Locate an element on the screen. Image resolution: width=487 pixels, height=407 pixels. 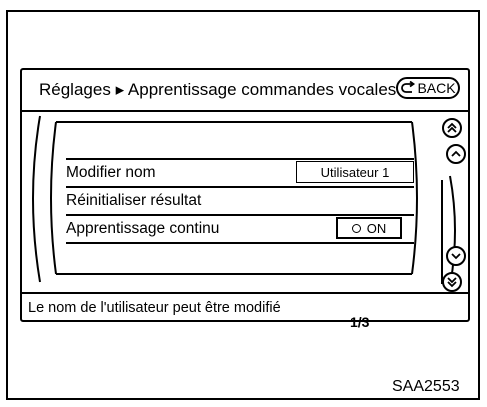
toggle-indicator-icon is located at coordinates (356, 228).